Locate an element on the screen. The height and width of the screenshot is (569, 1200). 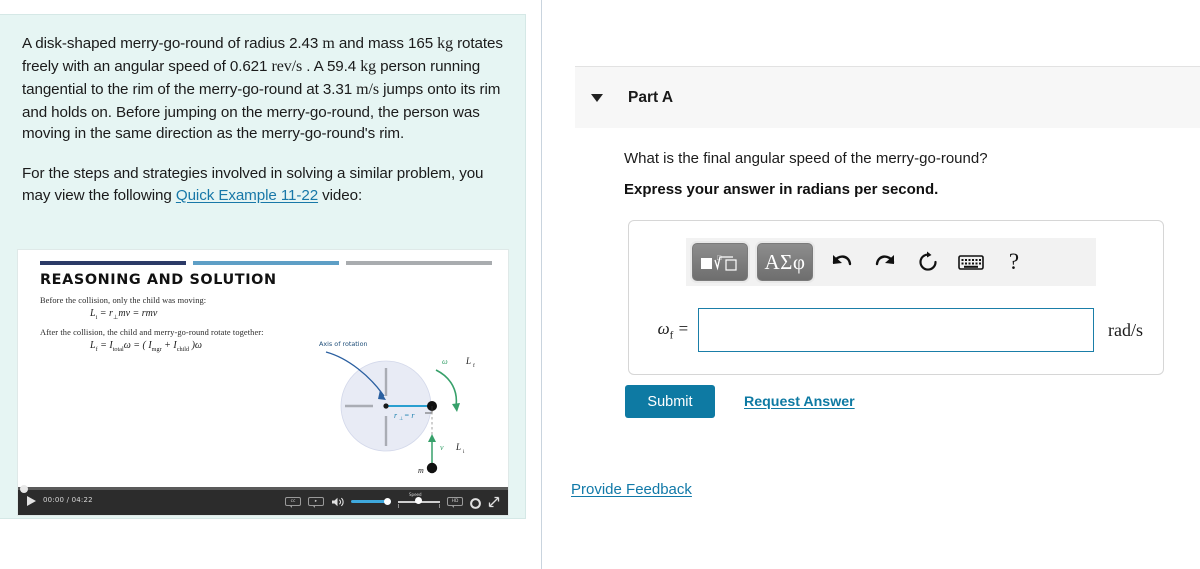
volume-slider is located at coordinates (371, 501).